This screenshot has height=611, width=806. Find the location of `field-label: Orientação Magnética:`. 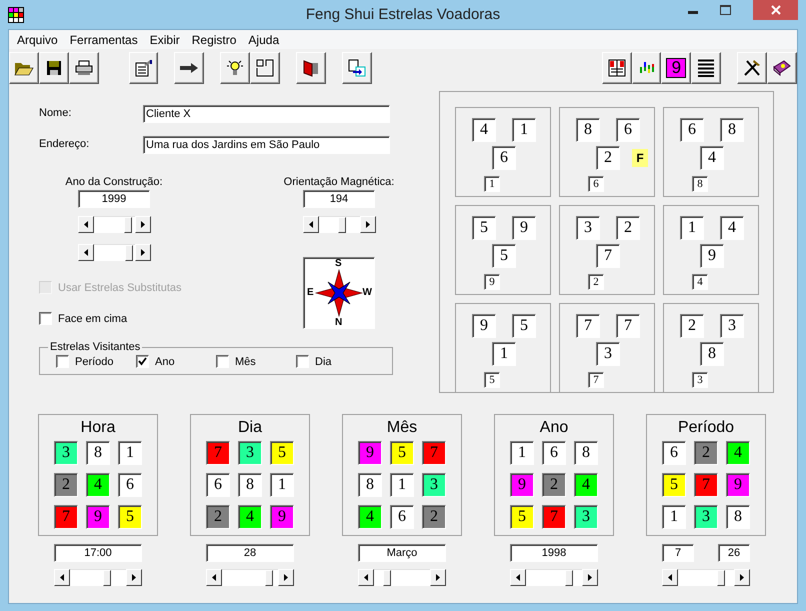

field-label: Orientação Magnética: is located at coordinates (339, 182).